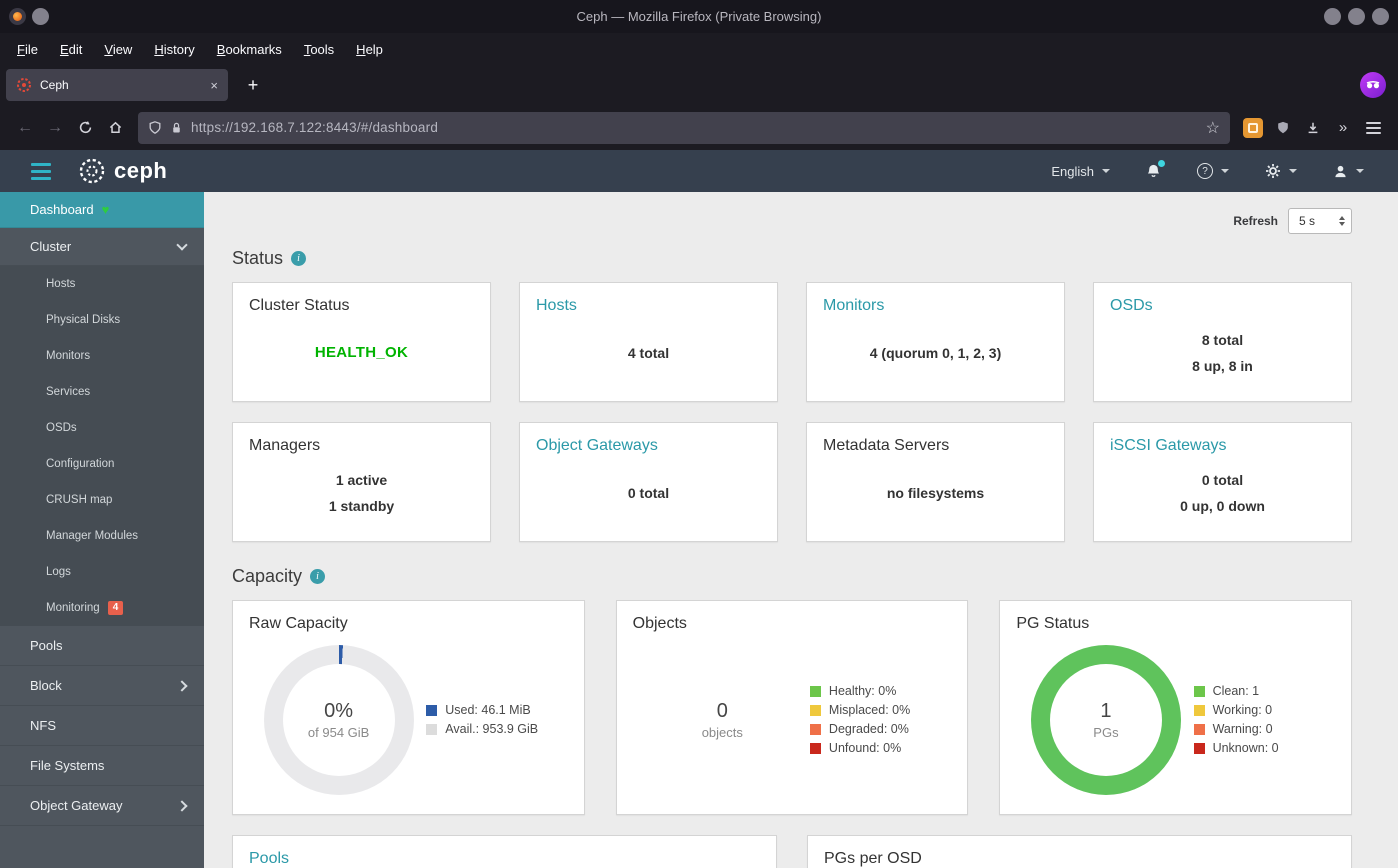 Image resolution: width=1398 pixels, height=868 pixels. What do you see at coordinates (369, 49) in the screenshot?
I see `menu-help: Help` at bounding box center [369, 49].